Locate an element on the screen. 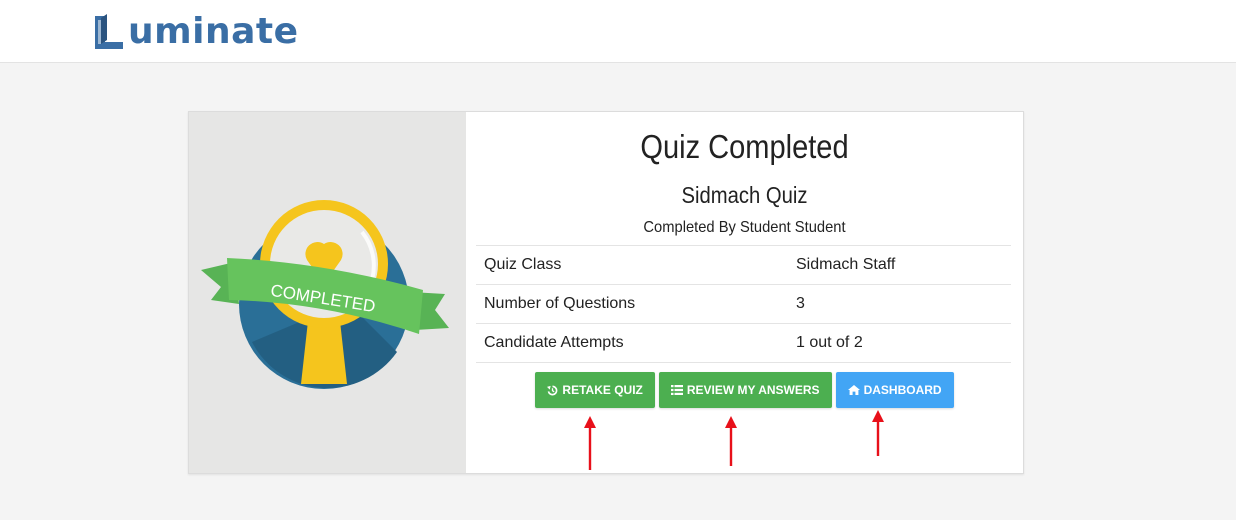 This screenshot has height=520, width=1236. annotation-arrow-review is located at coordinates (731, 441).